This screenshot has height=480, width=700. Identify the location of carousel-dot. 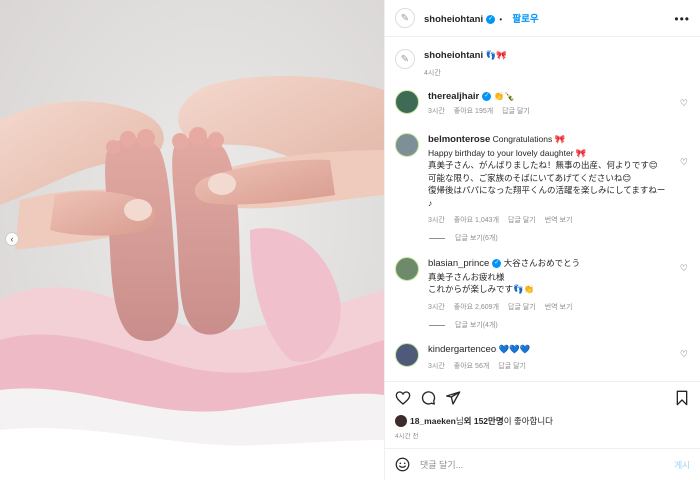
(186, 468).